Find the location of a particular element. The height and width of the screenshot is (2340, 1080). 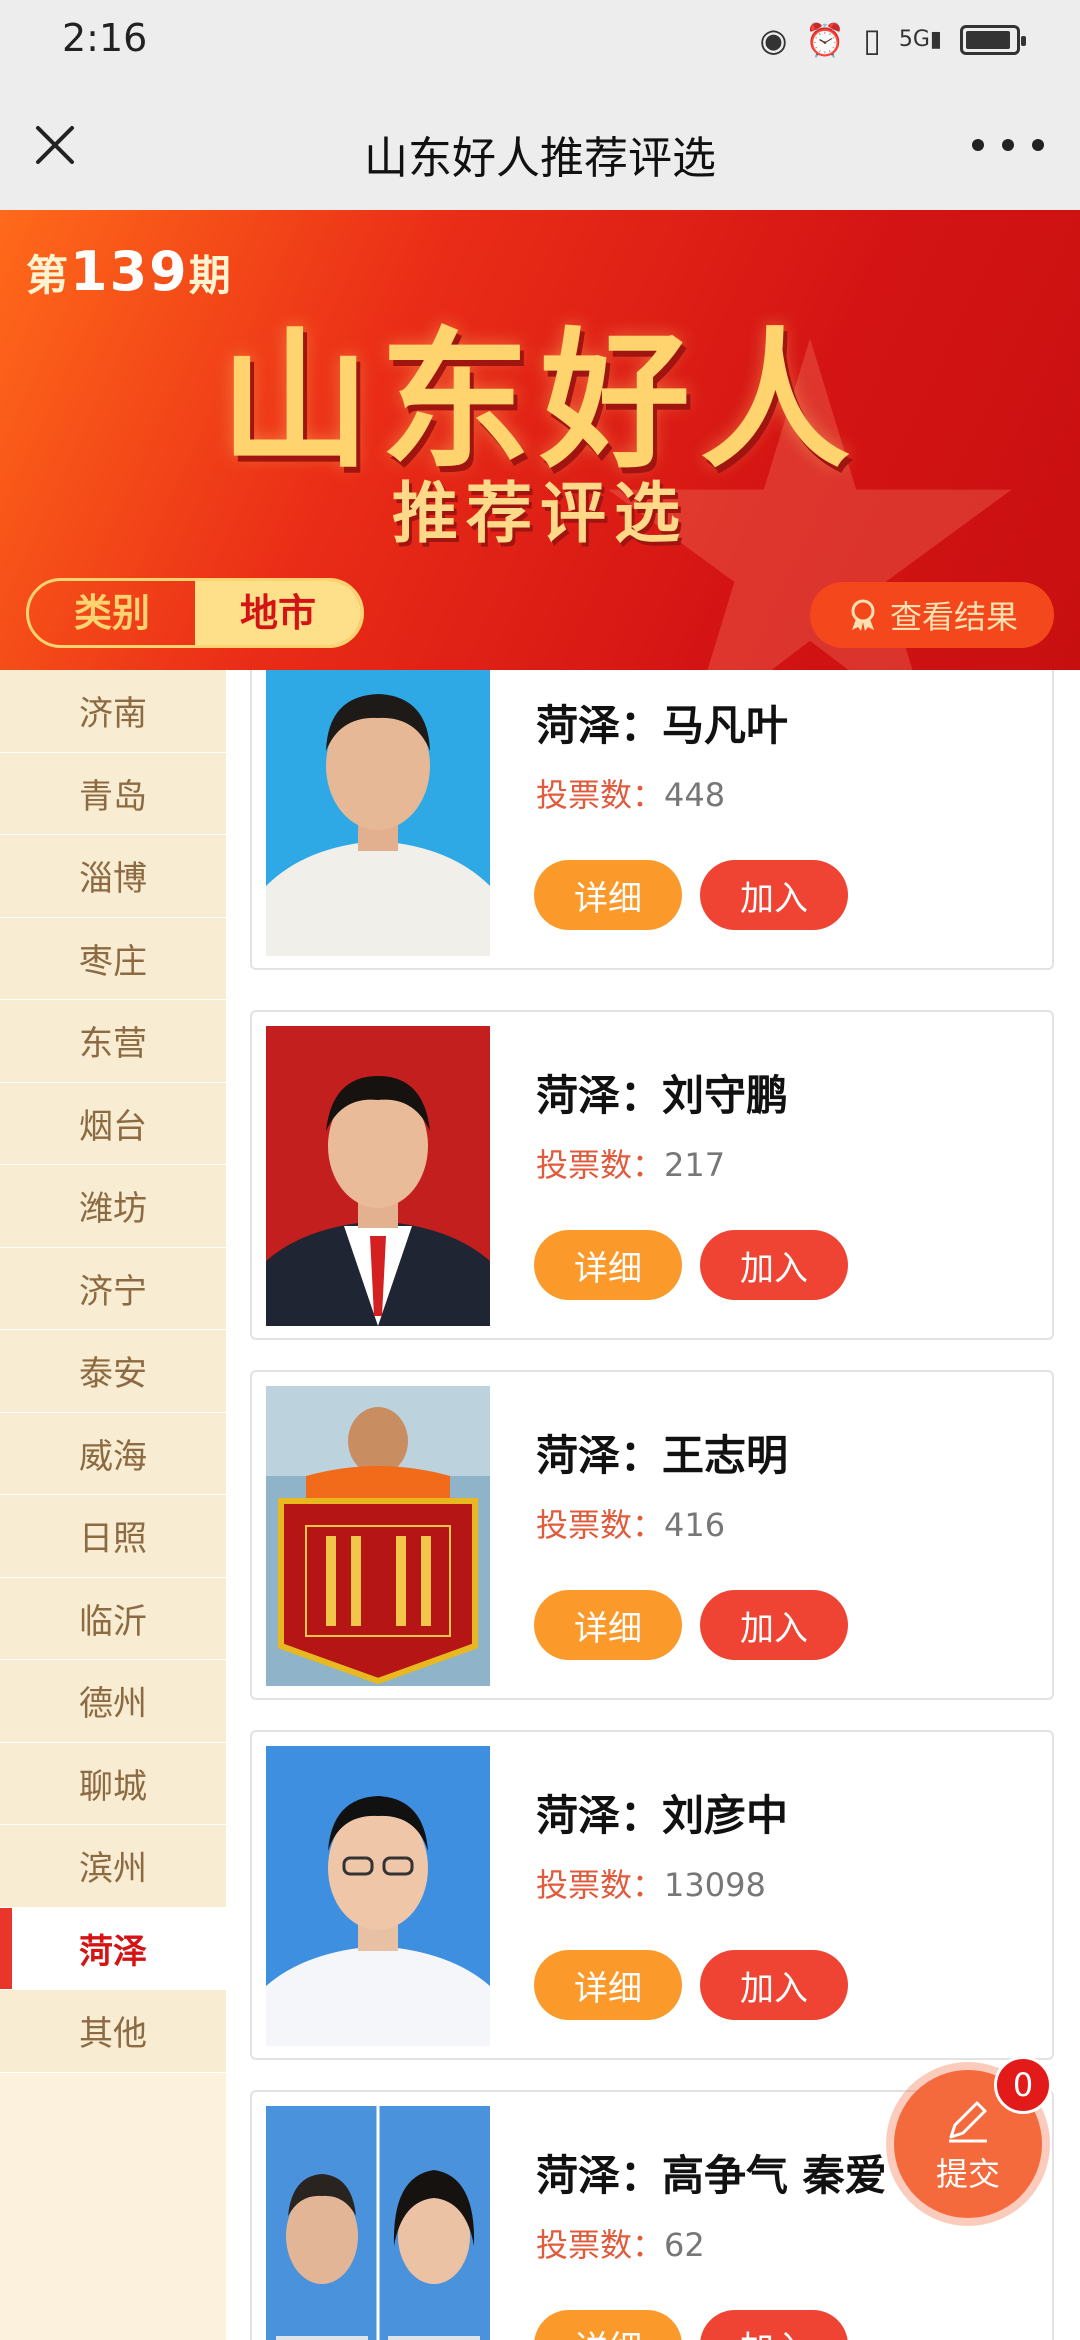

page-title: 山东好人推荐评选 is located at coordinates (540, 158).